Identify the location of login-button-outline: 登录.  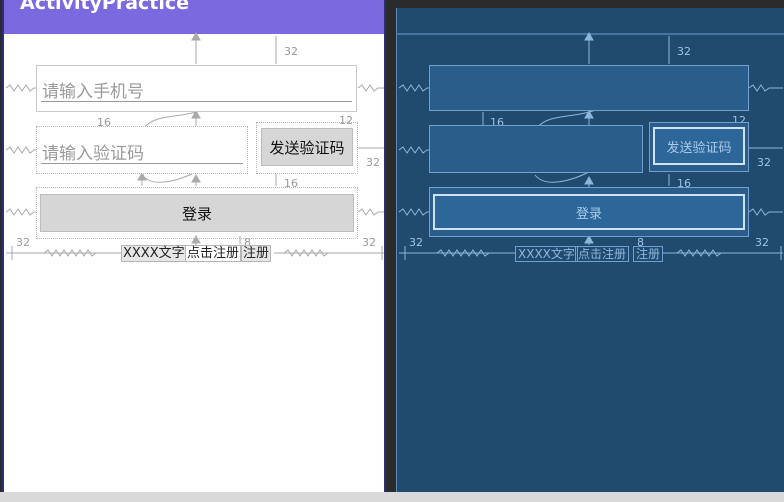
(589, 212).